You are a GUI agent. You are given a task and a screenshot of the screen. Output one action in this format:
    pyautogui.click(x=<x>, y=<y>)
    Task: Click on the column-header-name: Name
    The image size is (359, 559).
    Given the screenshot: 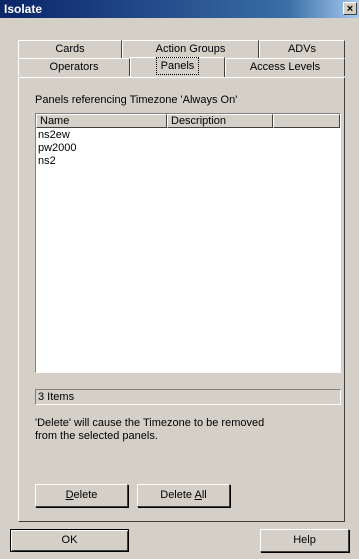 What is the action you would take?
    pyautogui.click(x=101, y=121)
    